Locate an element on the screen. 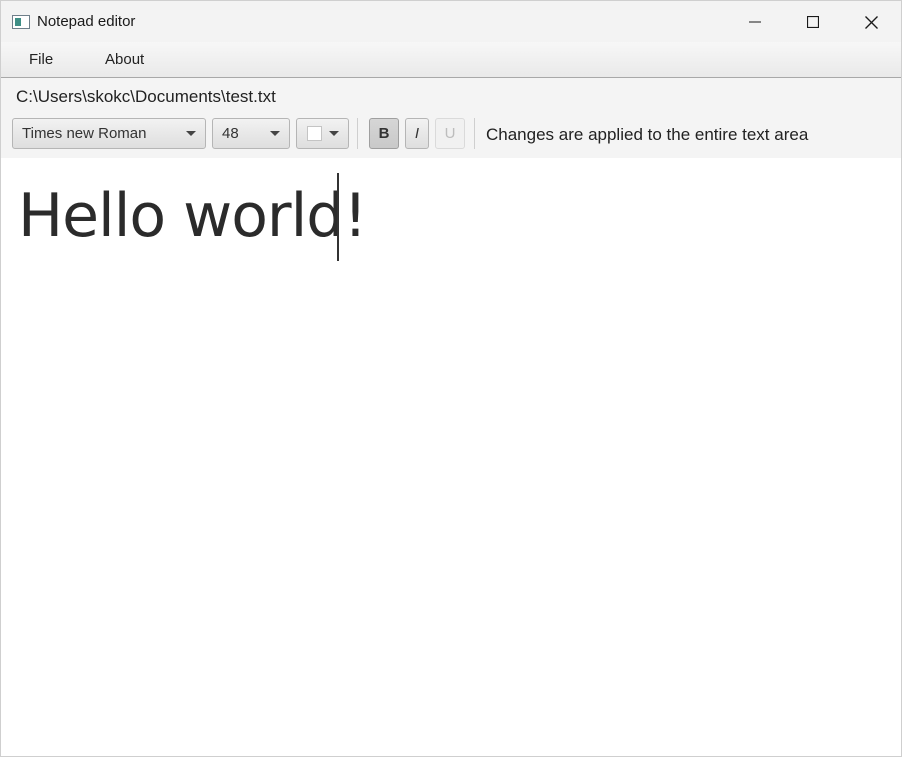 The width and height of the screenshot is (902, 757). maximize-icon is located at coordinates (813, 22).